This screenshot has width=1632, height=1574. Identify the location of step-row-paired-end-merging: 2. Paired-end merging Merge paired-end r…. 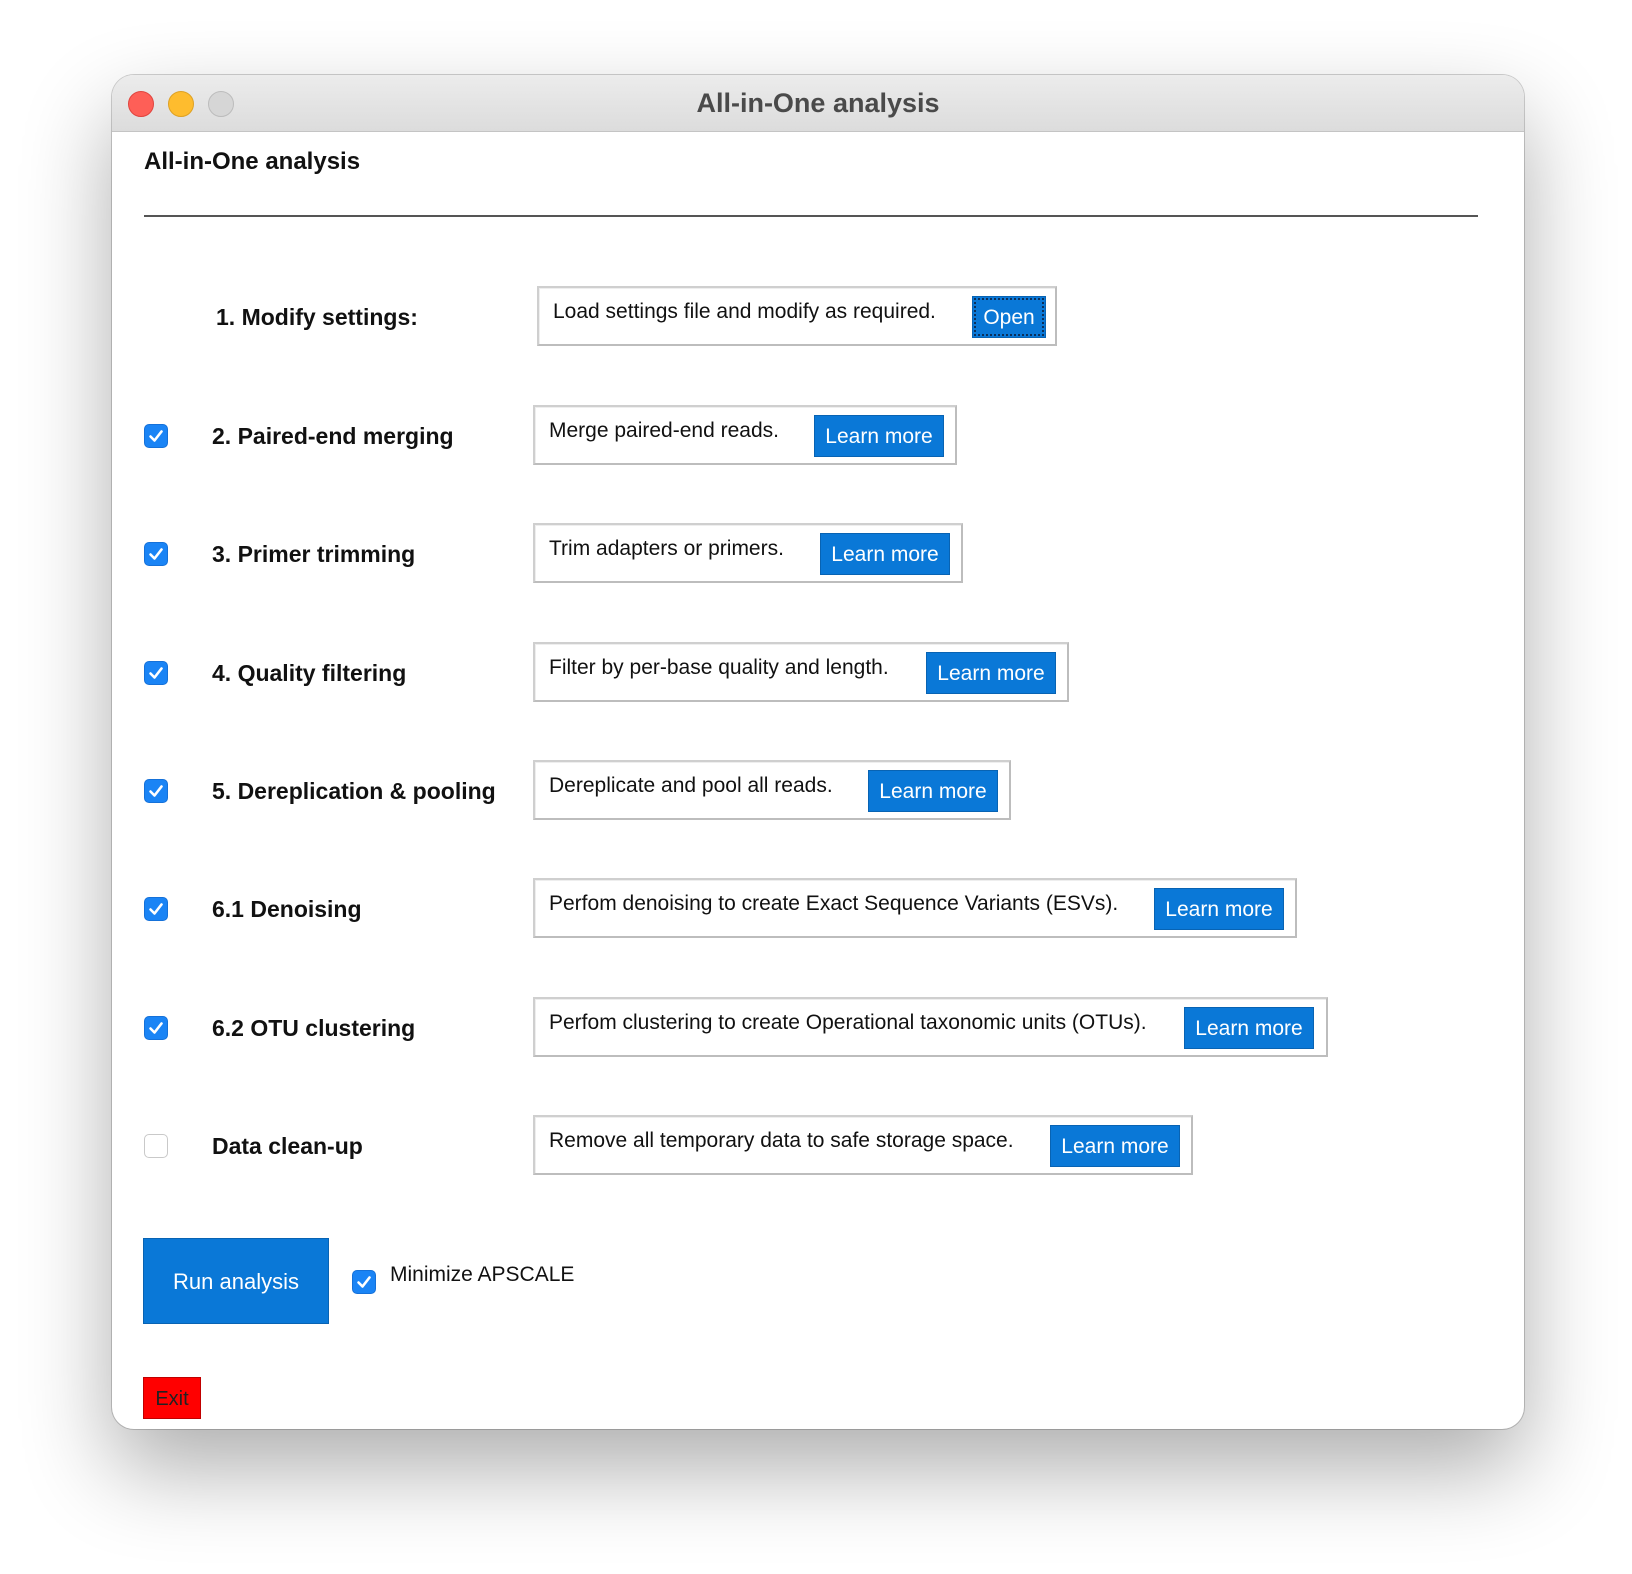
(818, 437).